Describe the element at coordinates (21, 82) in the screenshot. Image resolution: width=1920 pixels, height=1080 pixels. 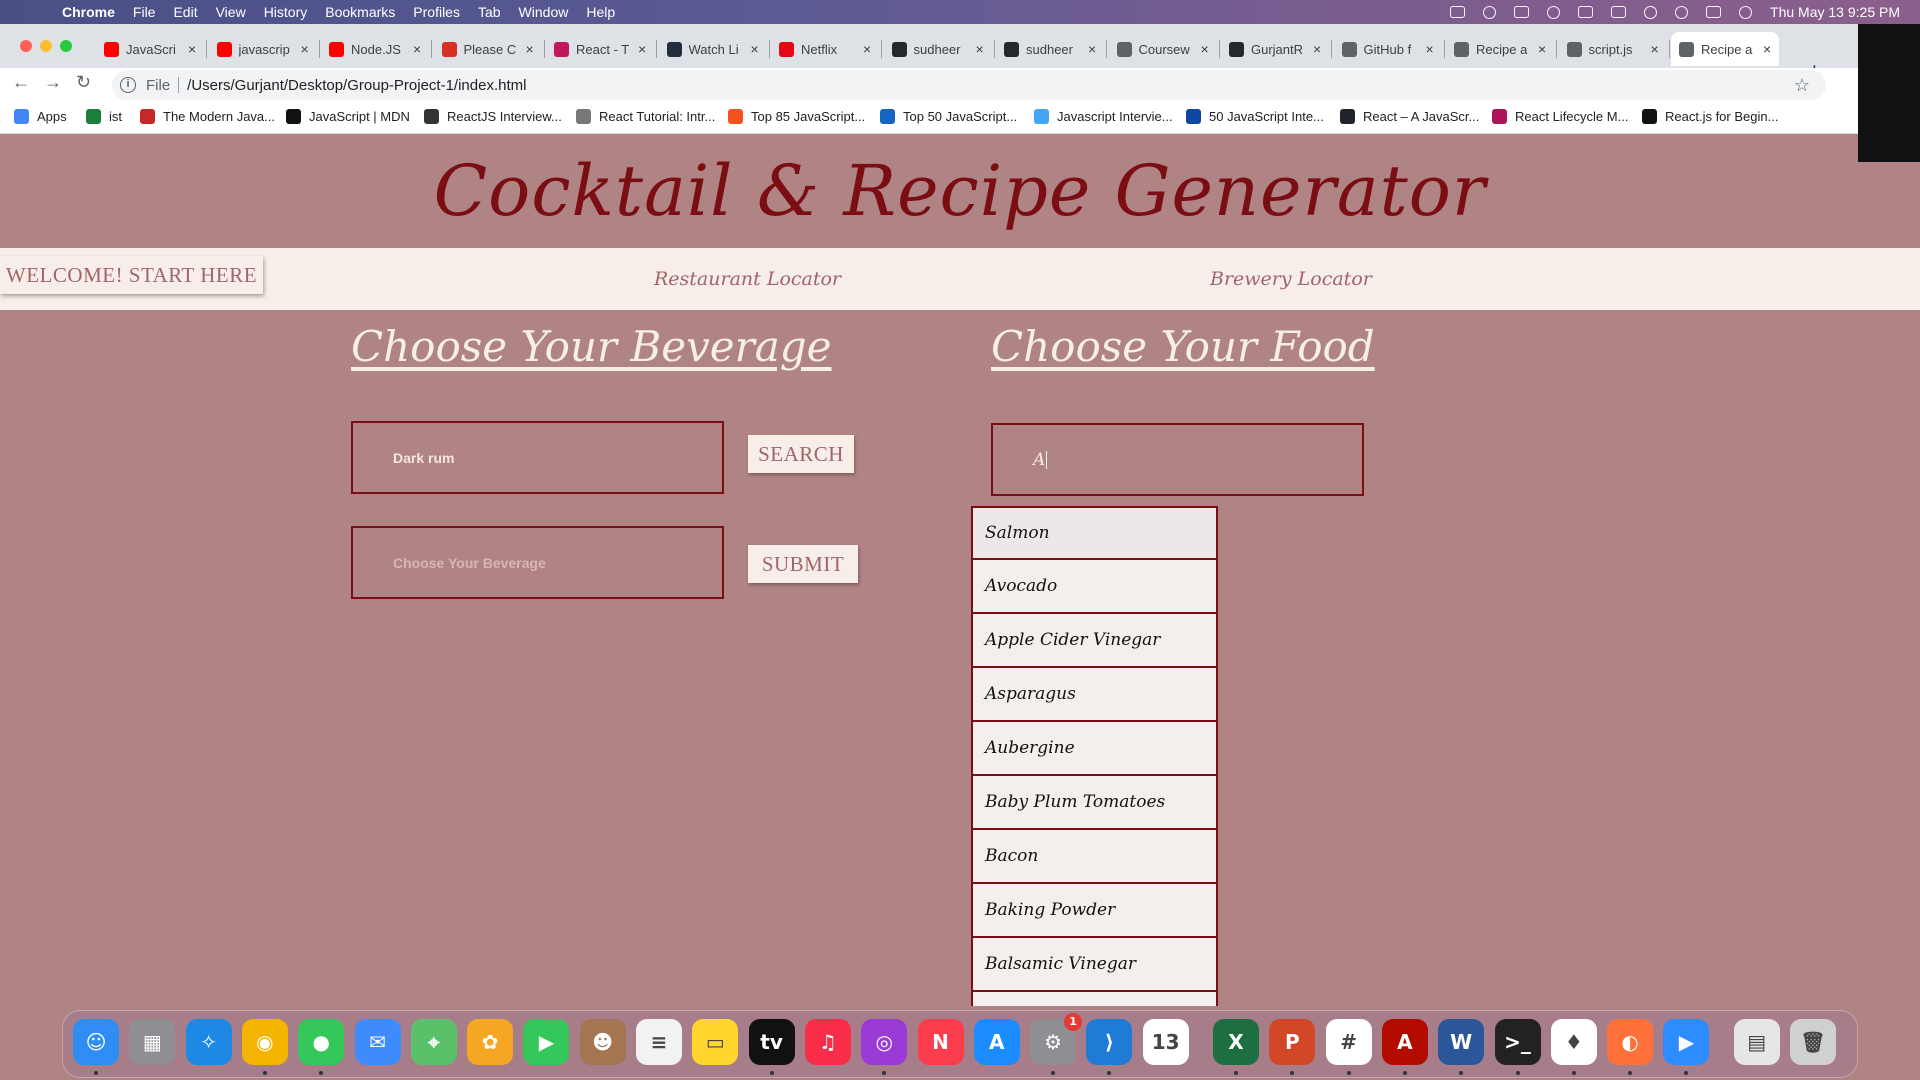
I see `back-arrow-icon: ←` at that location.